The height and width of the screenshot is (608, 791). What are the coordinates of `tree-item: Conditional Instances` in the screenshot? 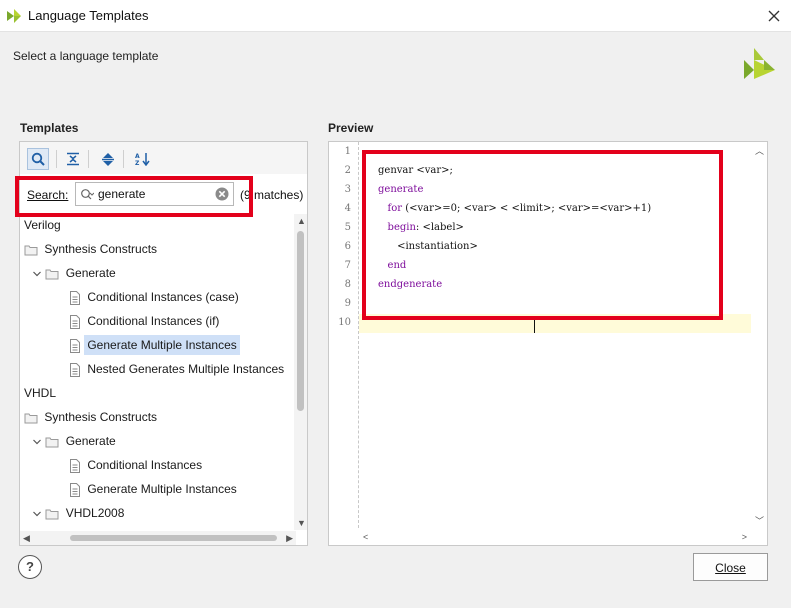 It's located at (137, 465).